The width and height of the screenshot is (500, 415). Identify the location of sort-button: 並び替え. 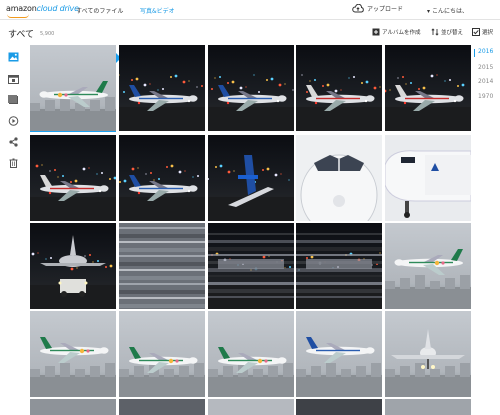
(447, 32).